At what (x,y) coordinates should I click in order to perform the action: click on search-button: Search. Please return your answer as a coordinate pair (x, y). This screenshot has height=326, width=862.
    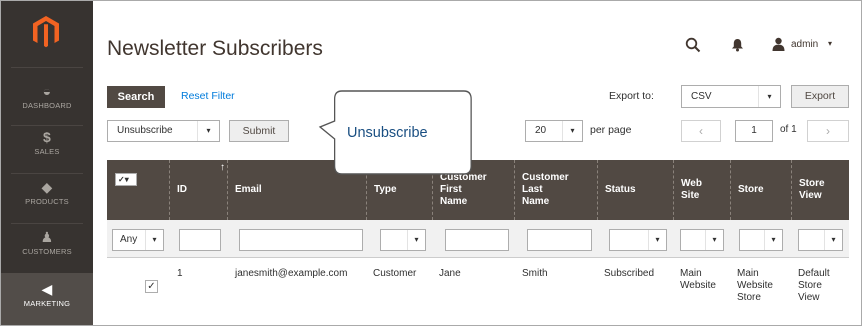
    Looking at the image, I should click on (136, 97).